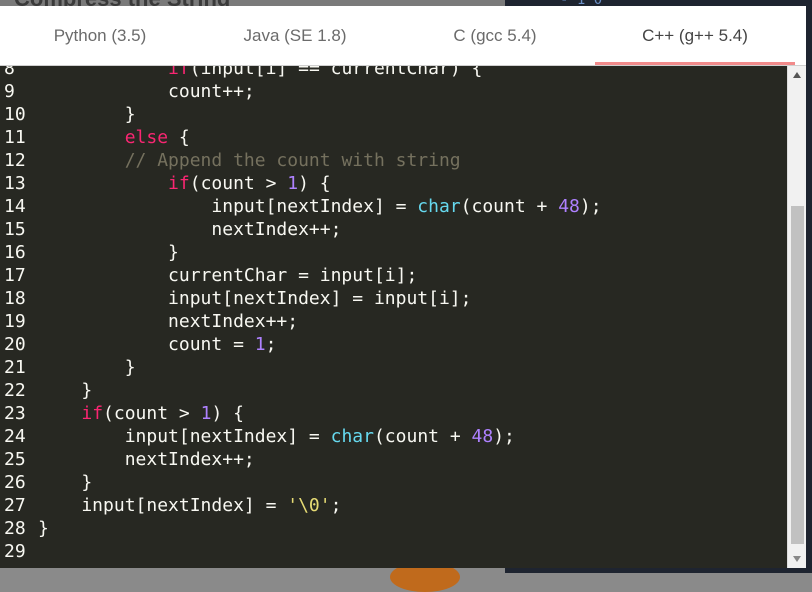 The width and height of the screenshot is (812, 592). What do you see at coordinates (15, 551) in the screenshot?
I see `line-number: 29` at bounding box center [15, 551].